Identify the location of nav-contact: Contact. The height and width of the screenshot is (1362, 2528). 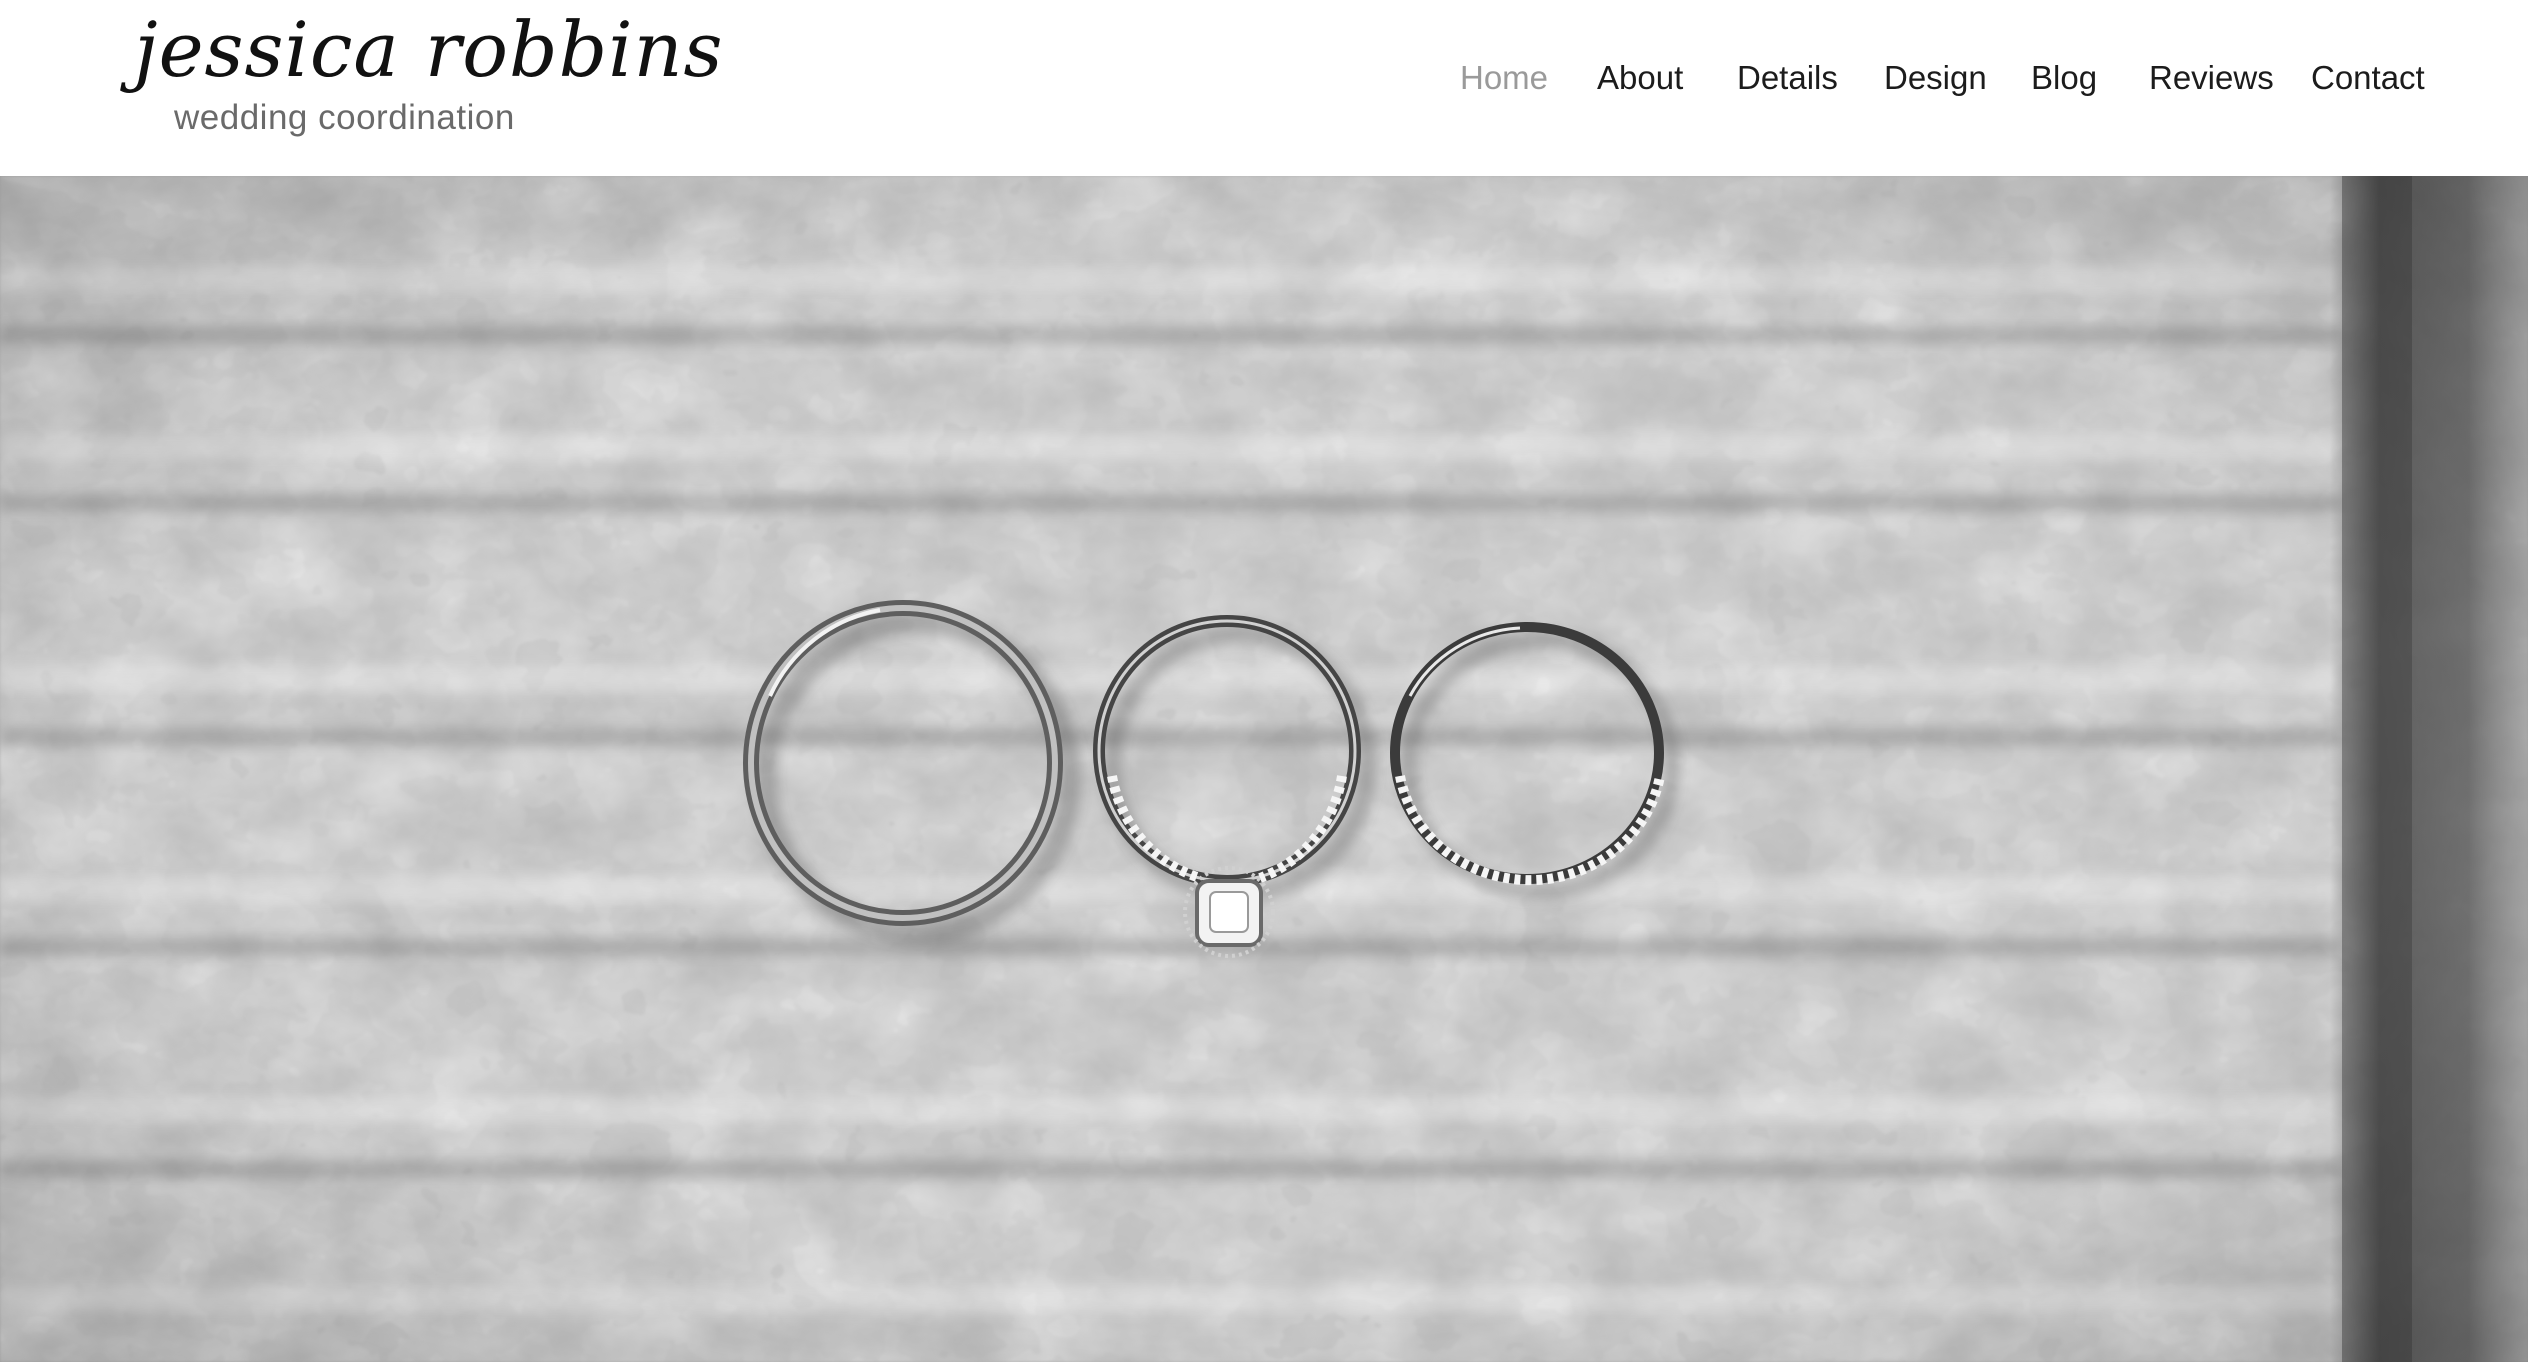
(2368, 78).